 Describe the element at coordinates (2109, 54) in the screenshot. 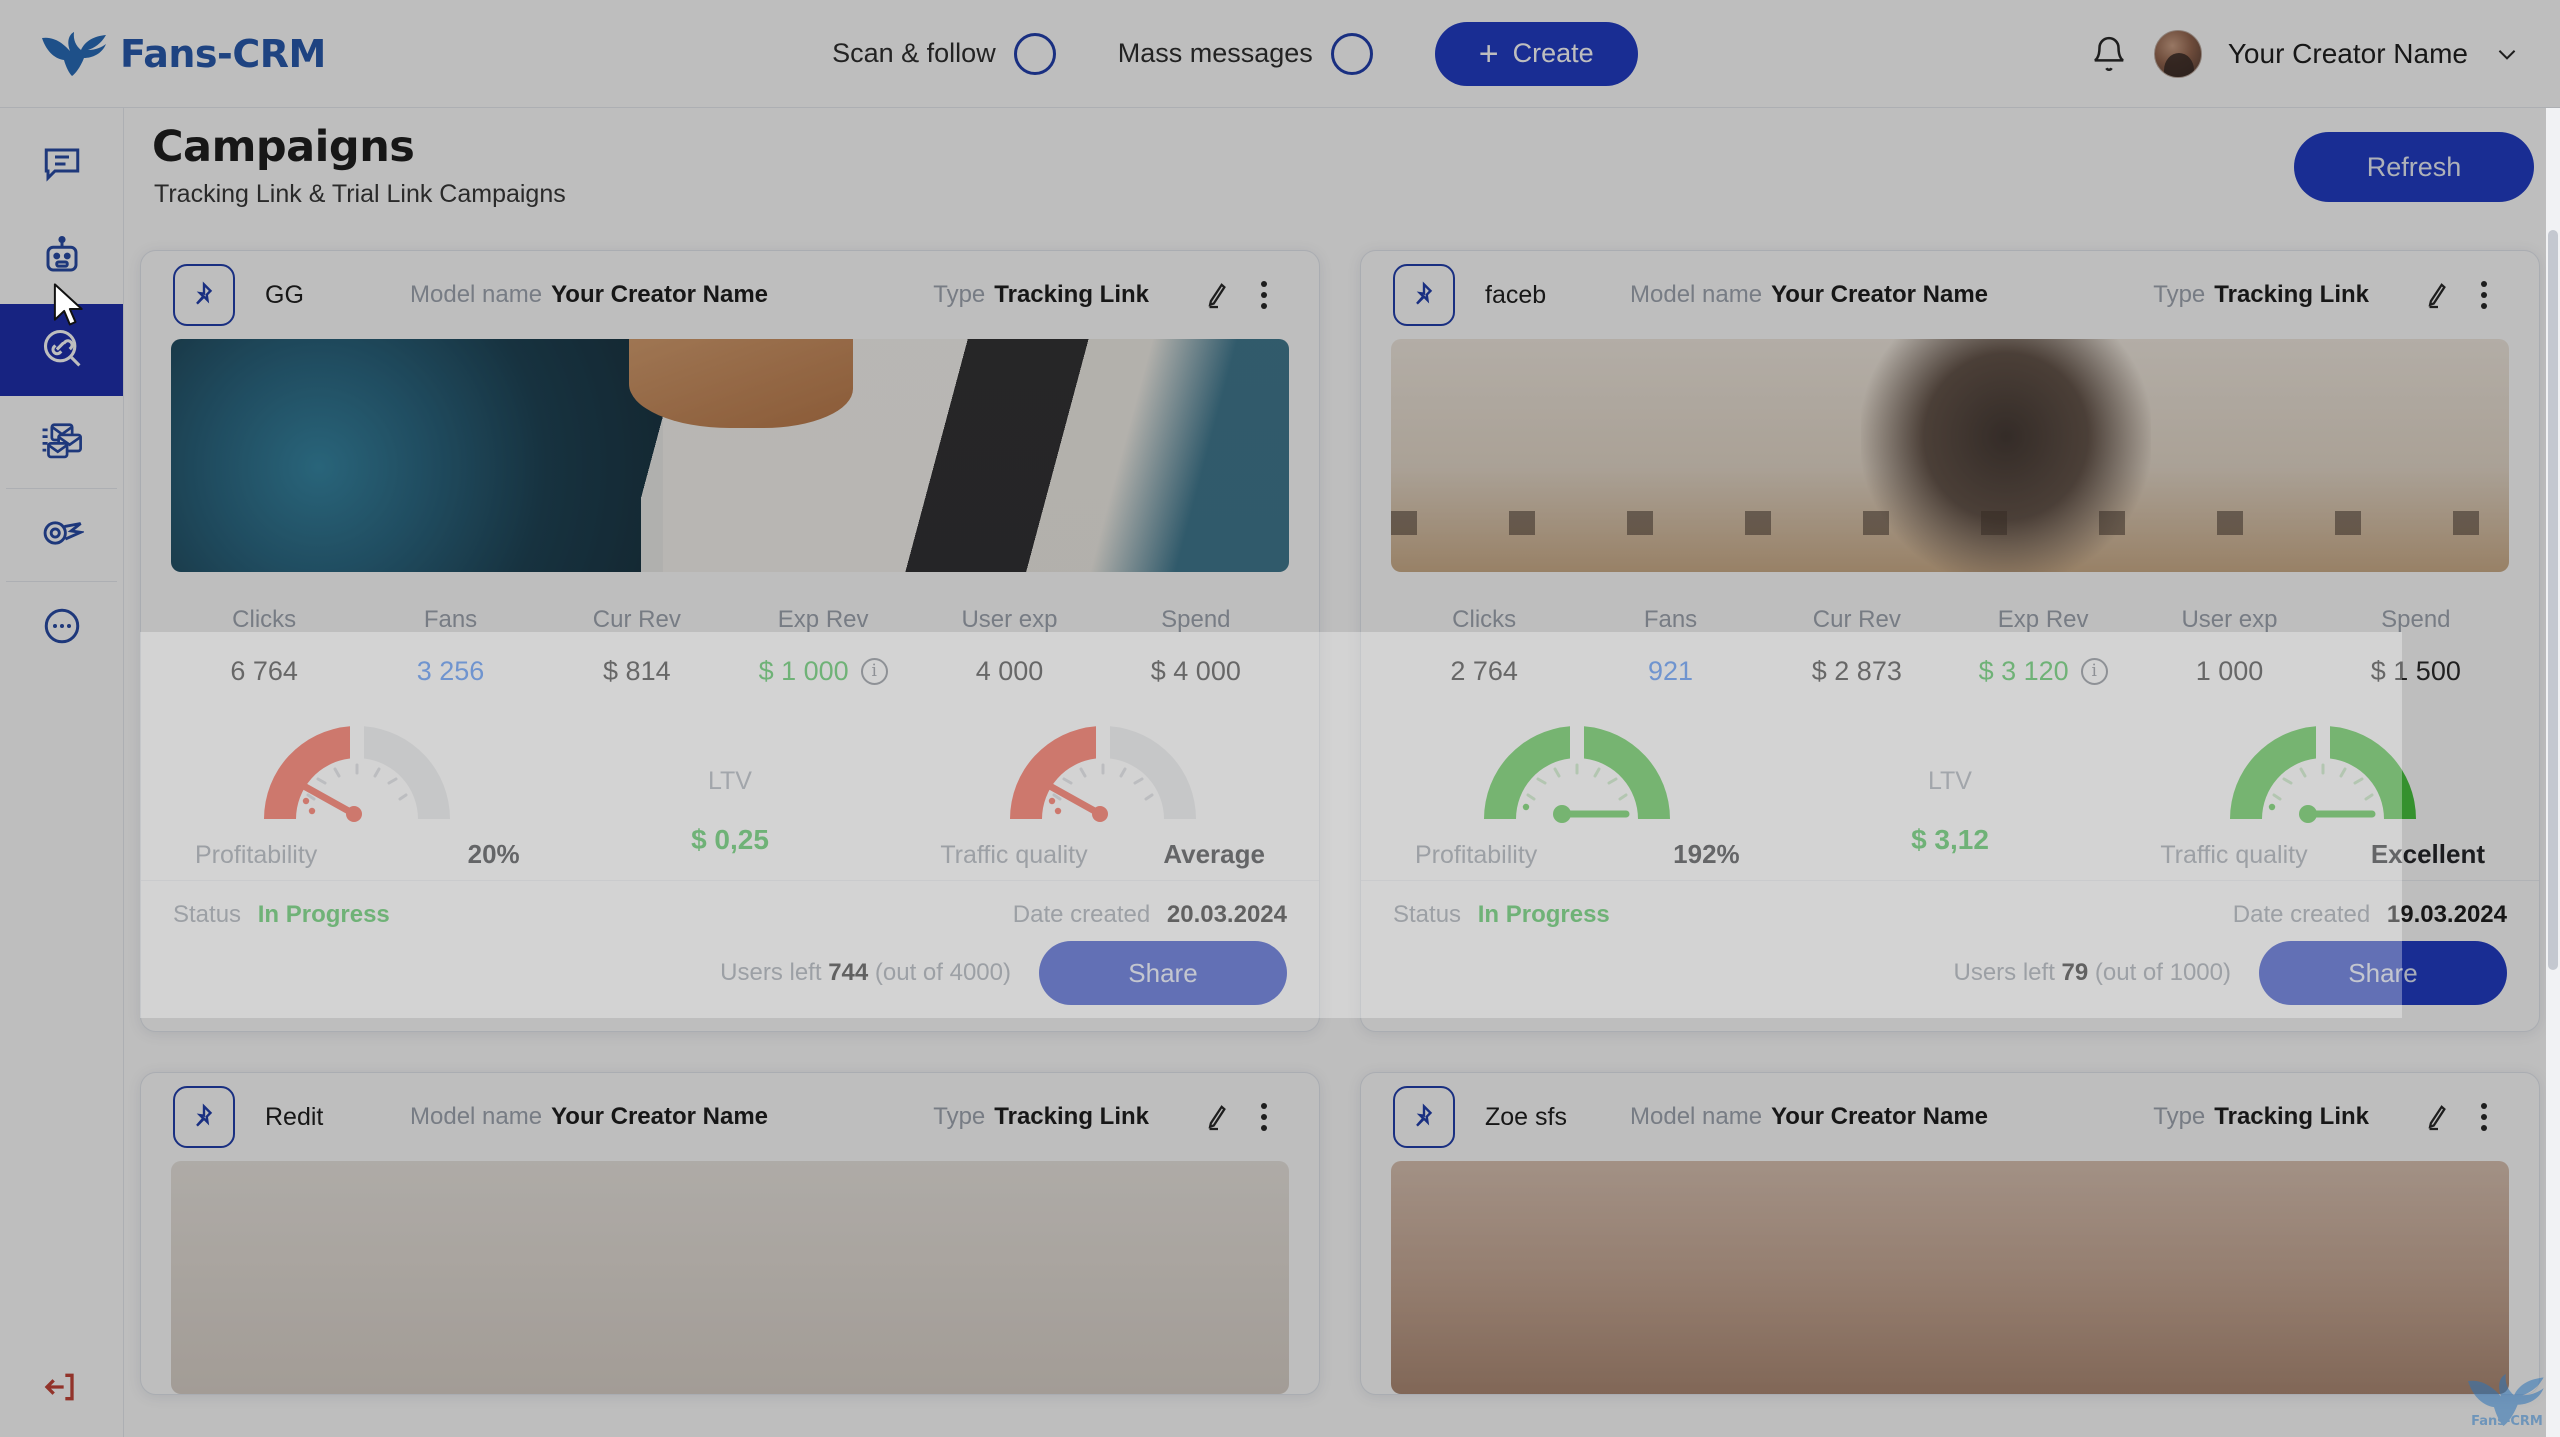

I see `bell-icon` at that location.